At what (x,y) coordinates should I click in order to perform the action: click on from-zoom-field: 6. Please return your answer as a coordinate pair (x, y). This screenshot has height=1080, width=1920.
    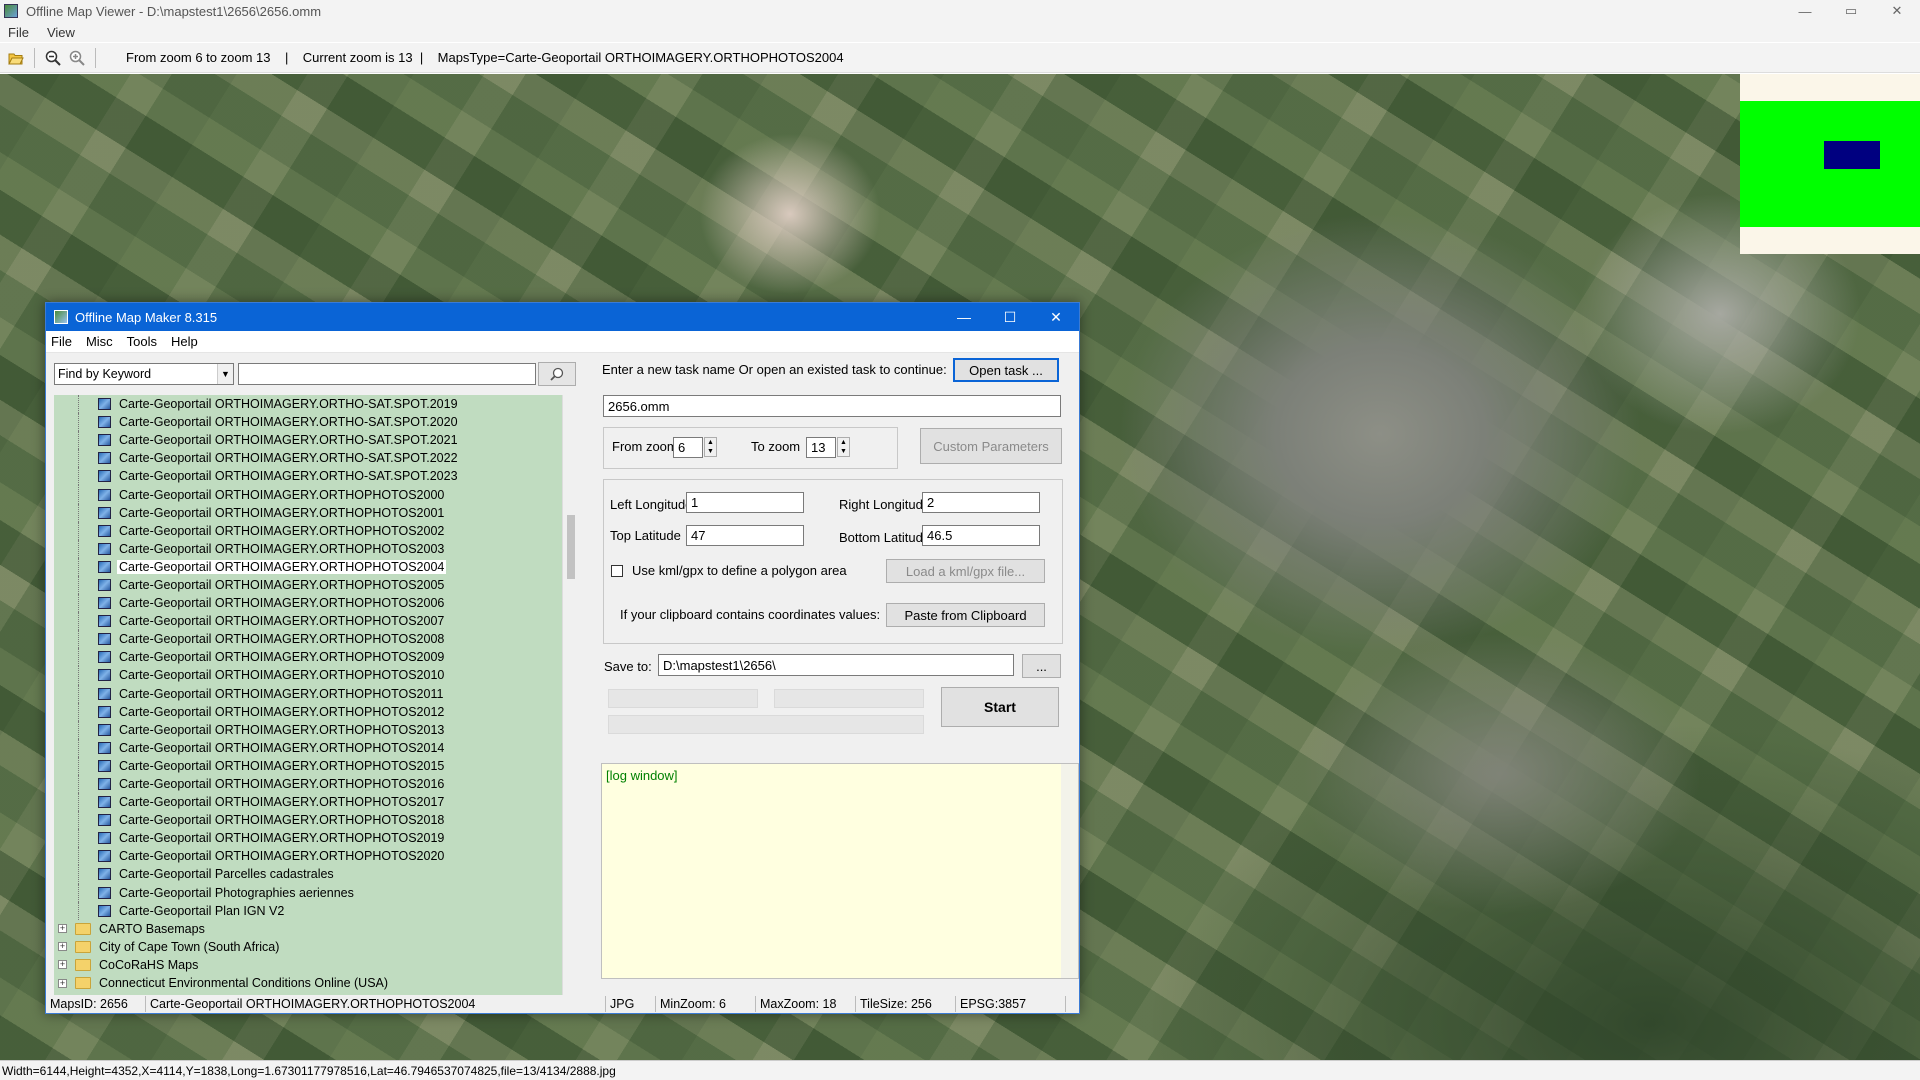
    Looking at the image, I should click on (688, 447).